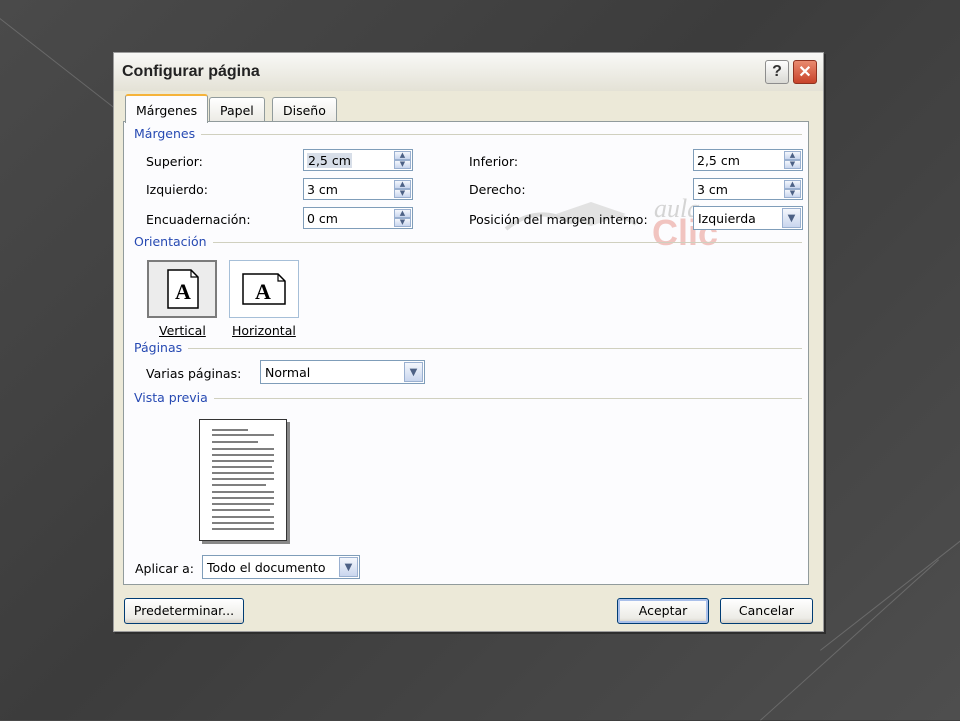 The height and width of the screenshot is (721, 960). What do you see at coordinates (494, 161) in the screenshot?
I see `inferior-label: Inferior:` at bounding box center [494, 161].